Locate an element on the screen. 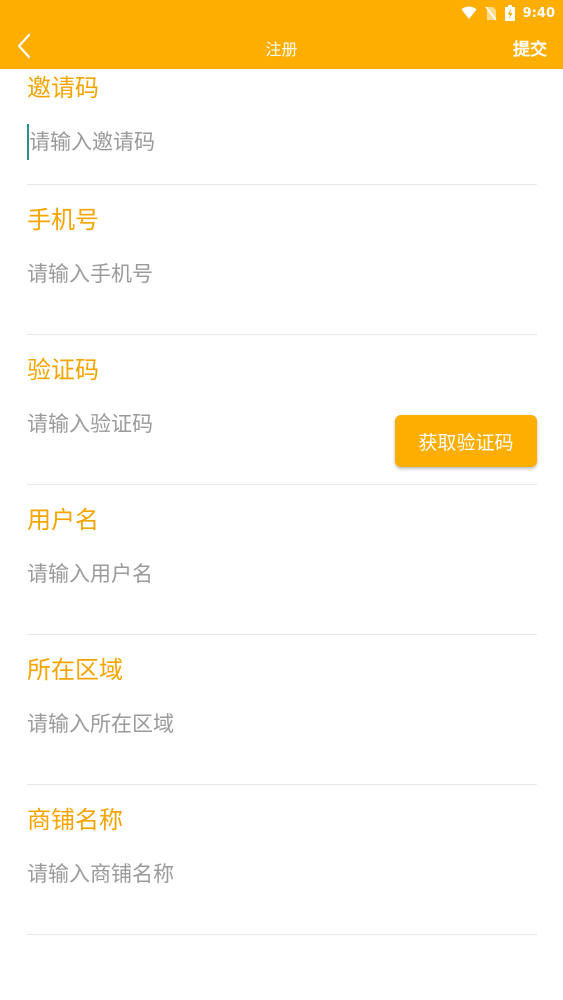  status-bar: 9:40 is located at coordinates (508, 13).